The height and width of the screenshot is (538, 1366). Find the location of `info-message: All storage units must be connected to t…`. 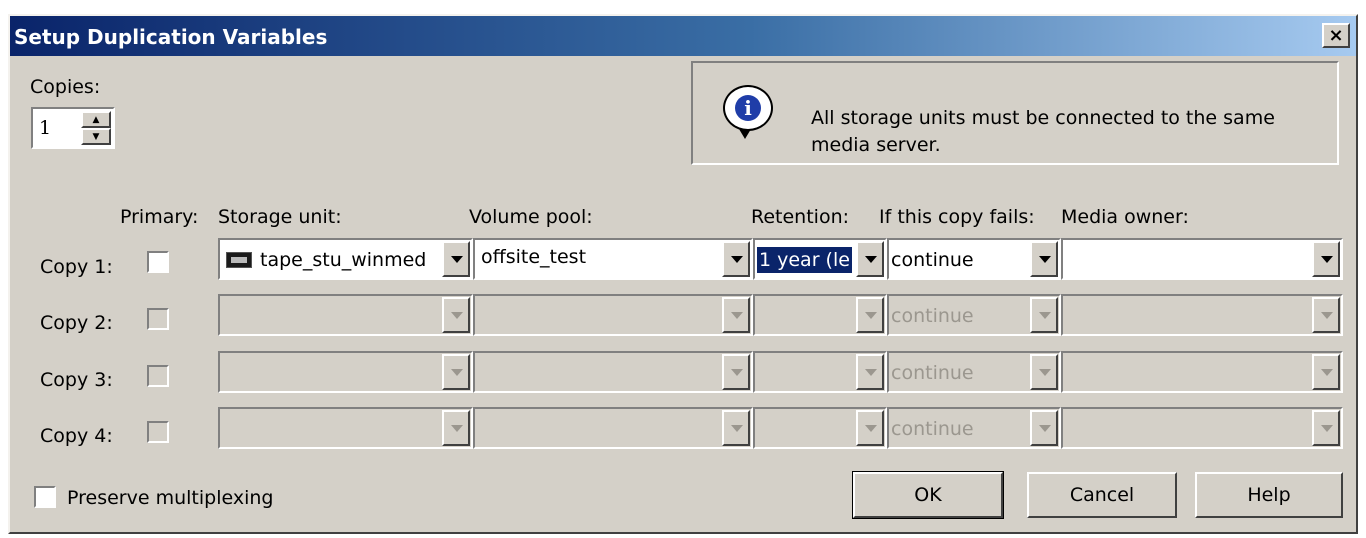

info-message: All storage units must be connected to t… is located at coordinates (1043, 131).